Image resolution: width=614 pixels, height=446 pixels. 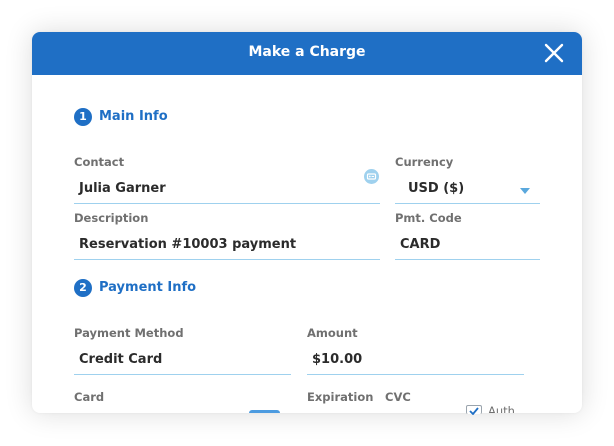 I want to click on amount-value: $10.00, so click(x=337, y=359).